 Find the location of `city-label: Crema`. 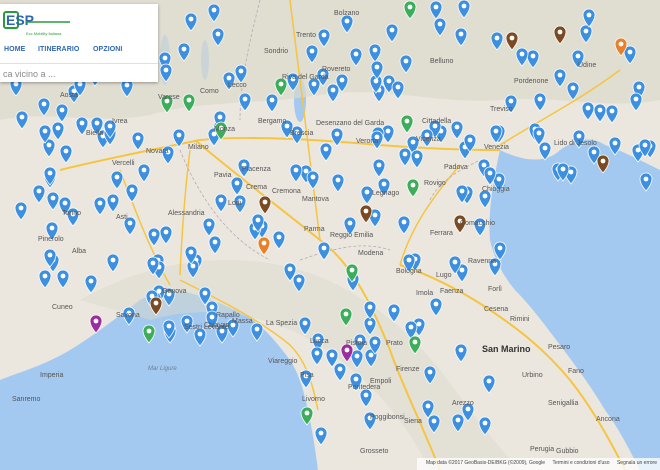

city-label: Crema is located at coordinates (257, 187).